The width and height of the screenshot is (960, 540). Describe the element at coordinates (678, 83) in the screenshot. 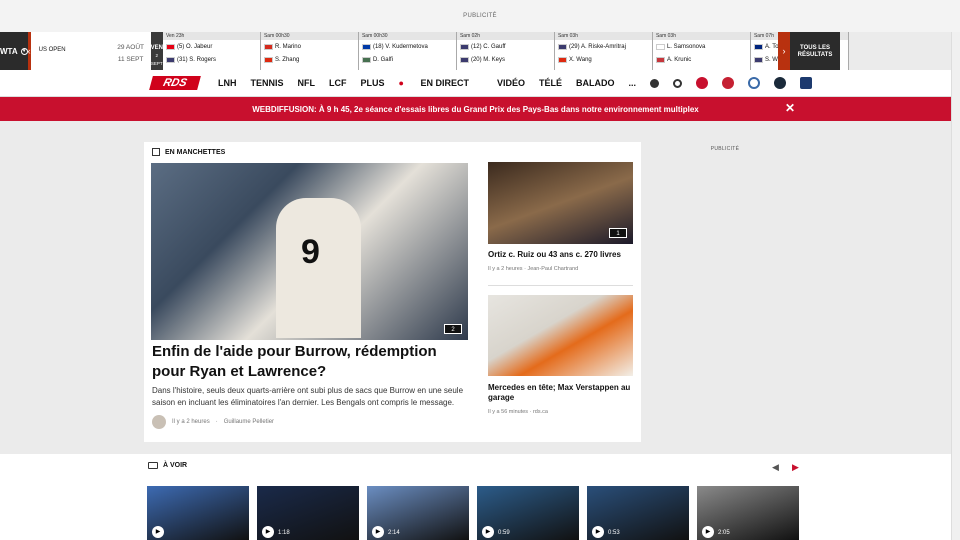

I see `search-icon` at that location.